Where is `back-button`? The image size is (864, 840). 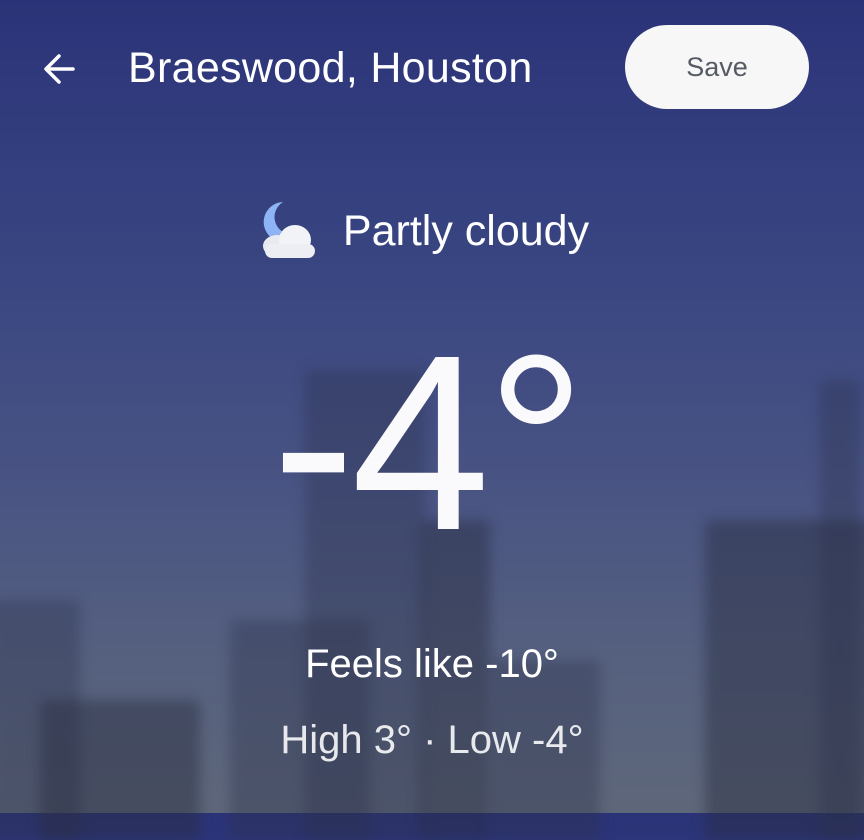
back-button is located at coordinates (59, 69).